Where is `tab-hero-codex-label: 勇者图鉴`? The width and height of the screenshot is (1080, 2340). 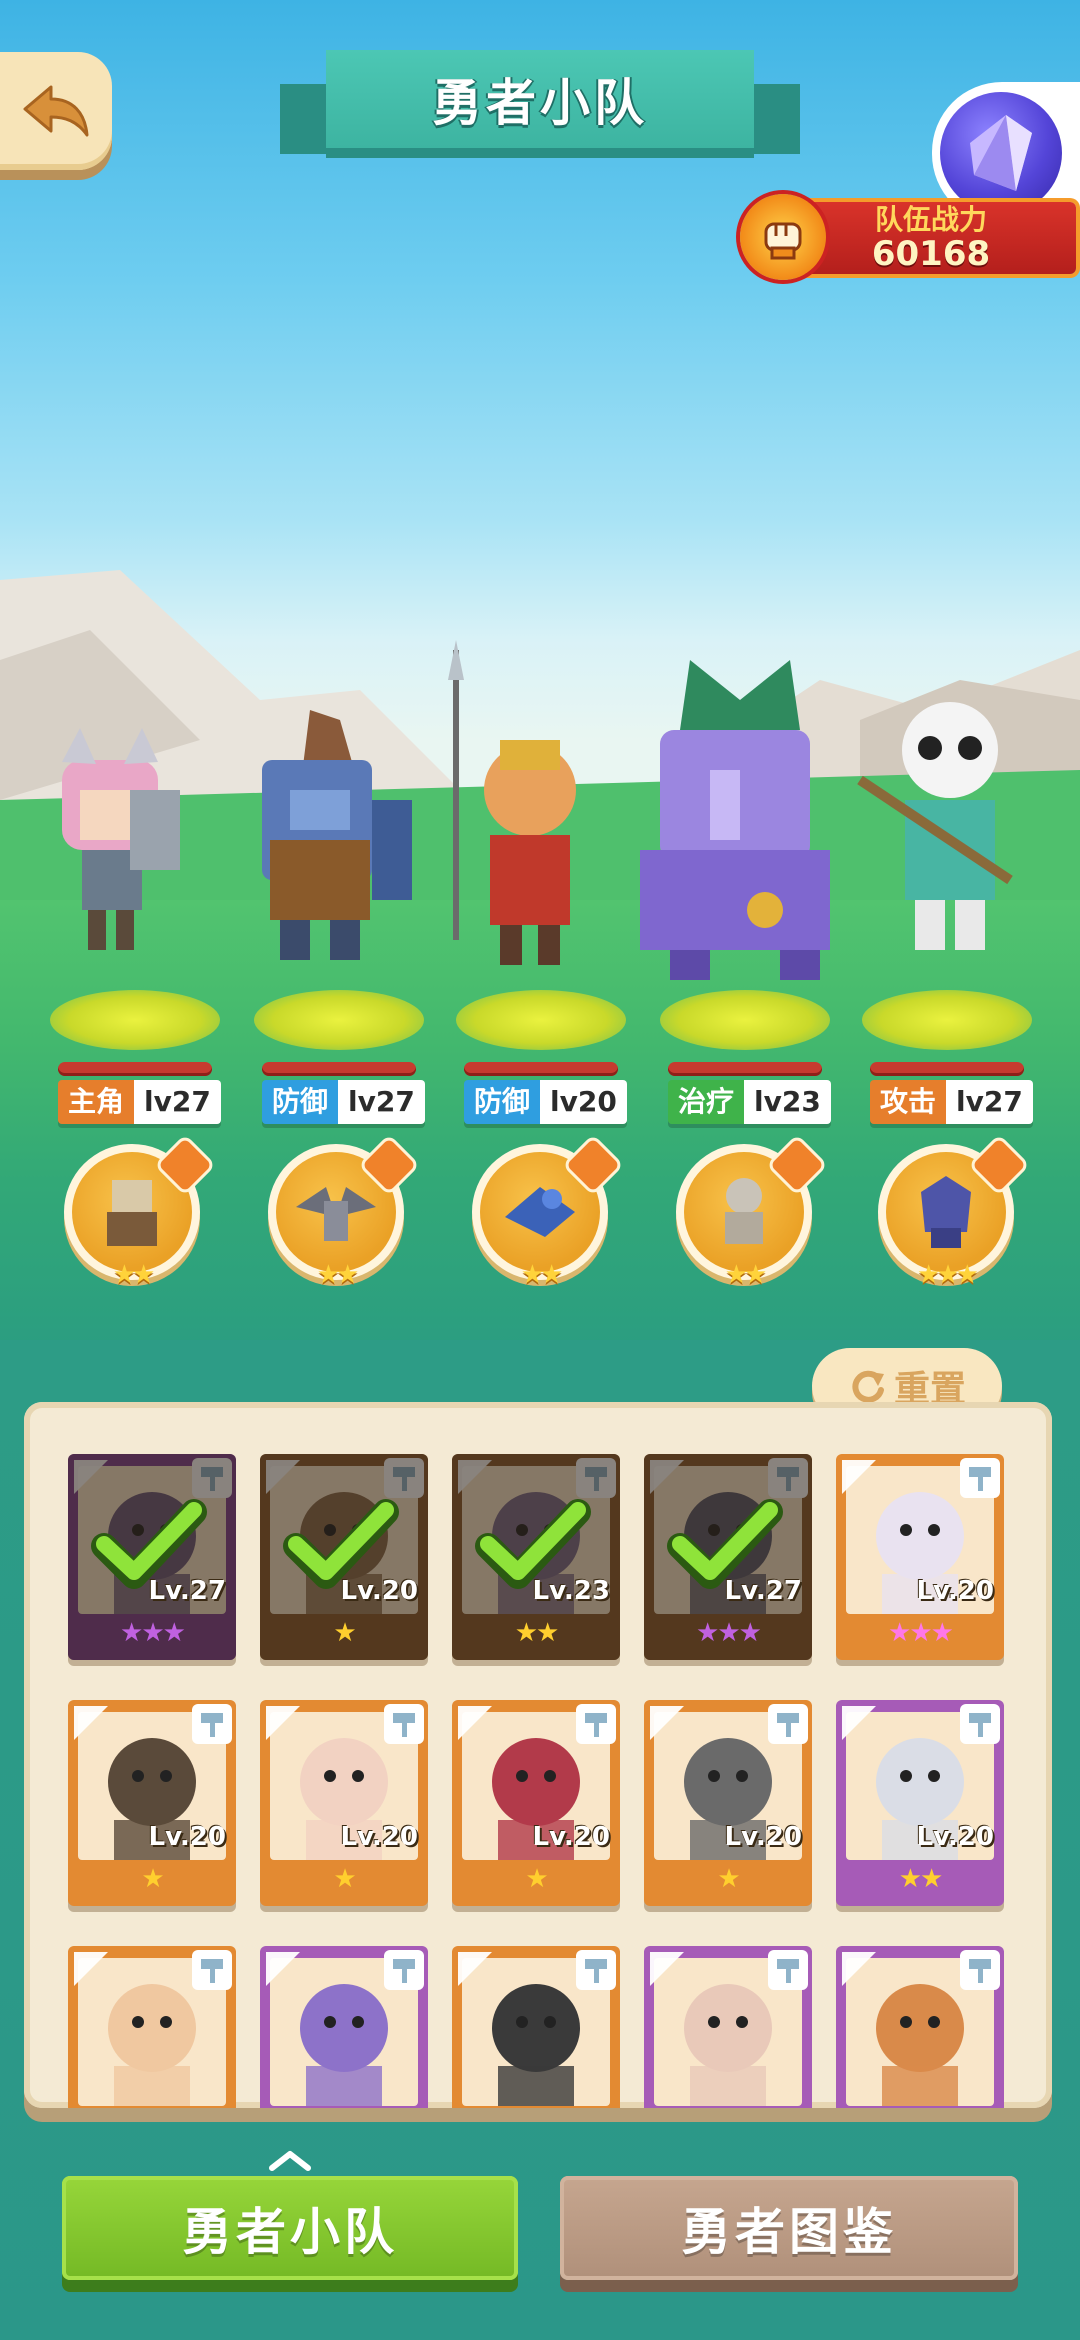
tab-hero-codex-label: 勇者图鉴 is located at coordinates (789, 2232).